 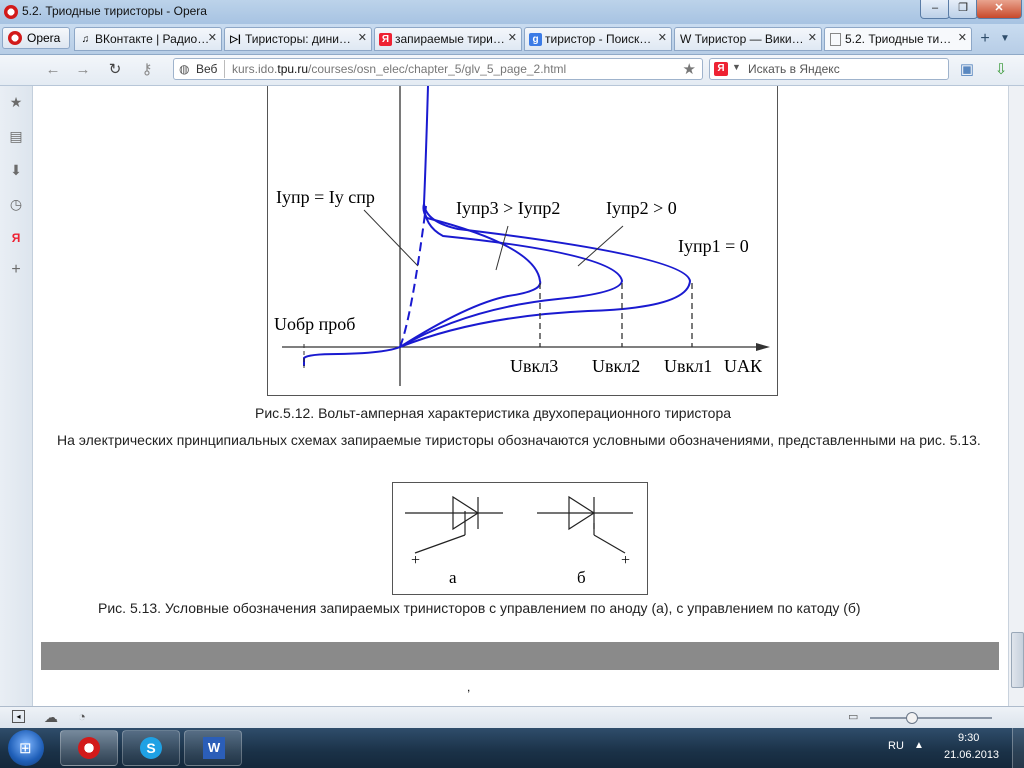 I want to click on tab-vkontakte: ♫ ВКонтакте | Радио… ✕, so click(x=148, y=39).